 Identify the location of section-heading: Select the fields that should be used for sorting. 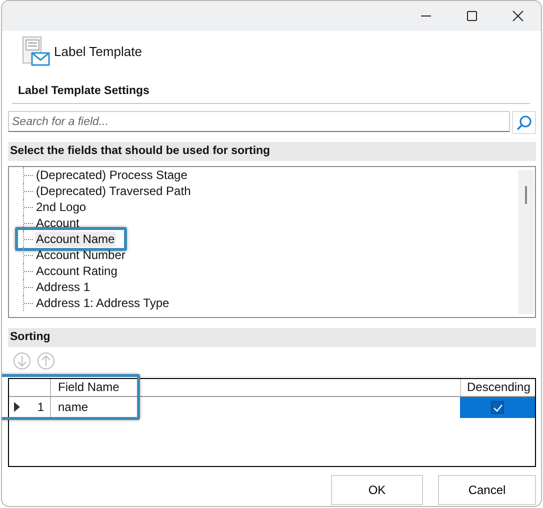
(272, 151).